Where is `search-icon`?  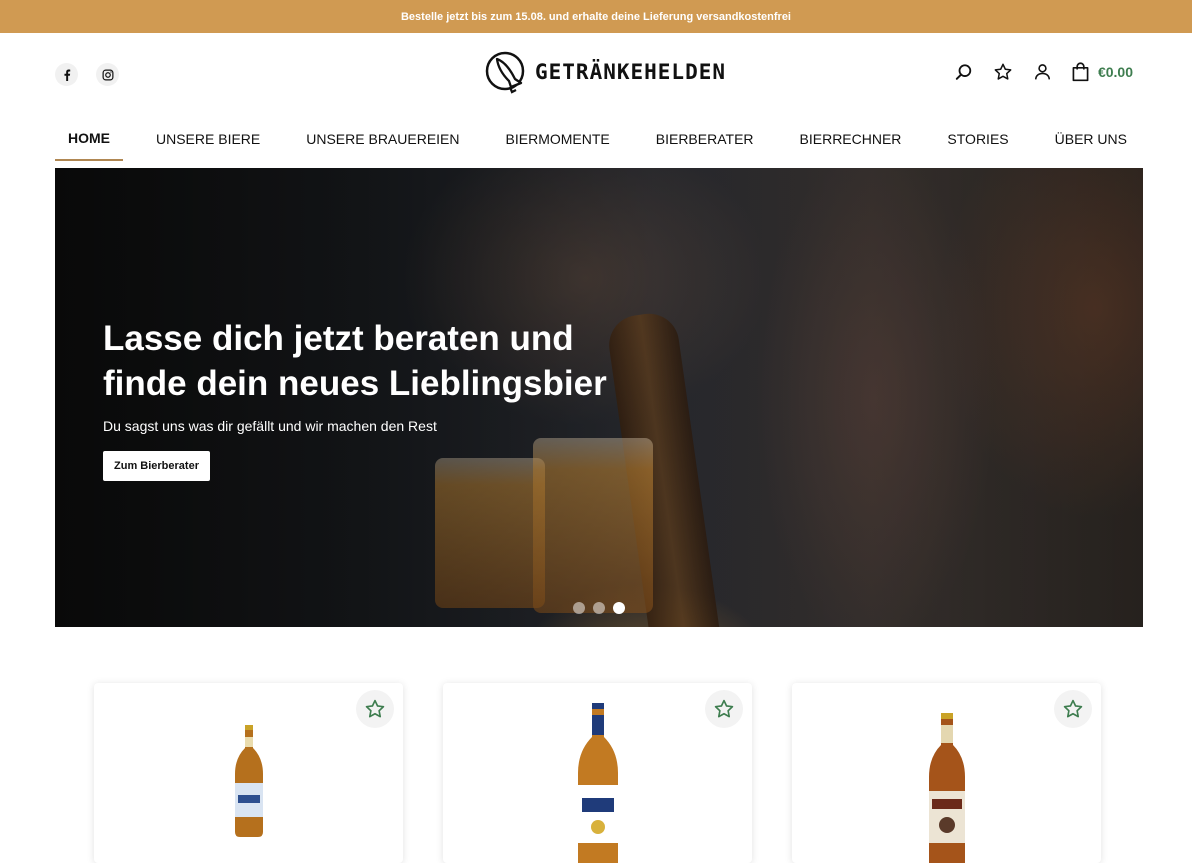
search-icon is located at coordinates (964, 71).